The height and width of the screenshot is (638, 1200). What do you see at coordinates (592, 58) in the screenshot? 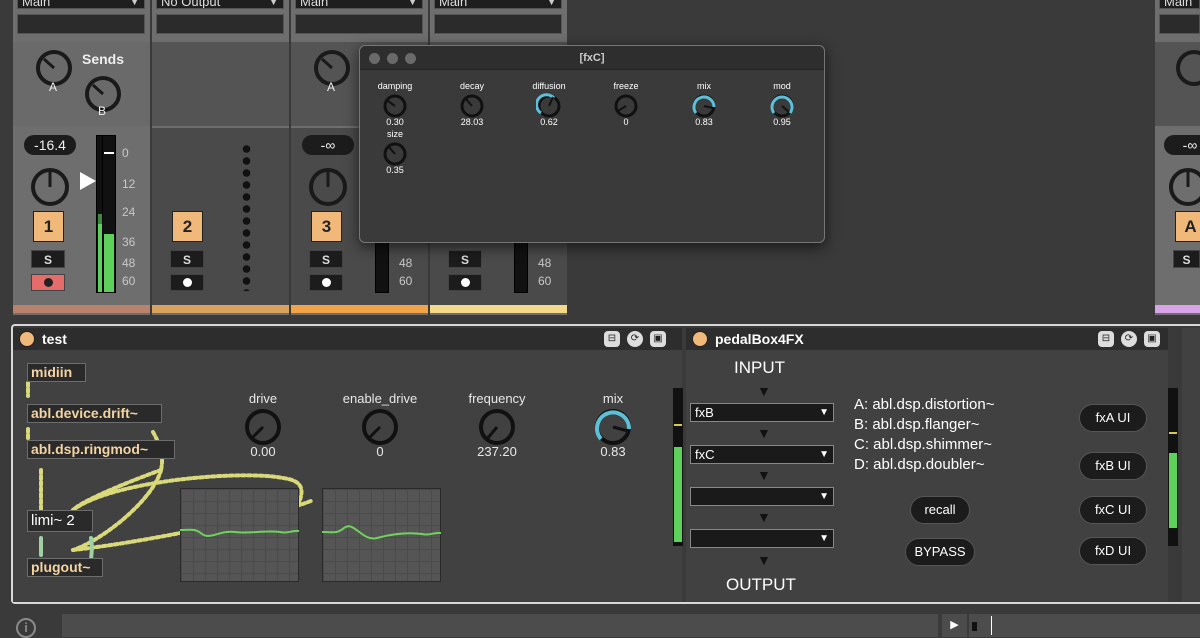
I see `fxc-window-titlebar: [fxC]` at bounding box center [592, 58].